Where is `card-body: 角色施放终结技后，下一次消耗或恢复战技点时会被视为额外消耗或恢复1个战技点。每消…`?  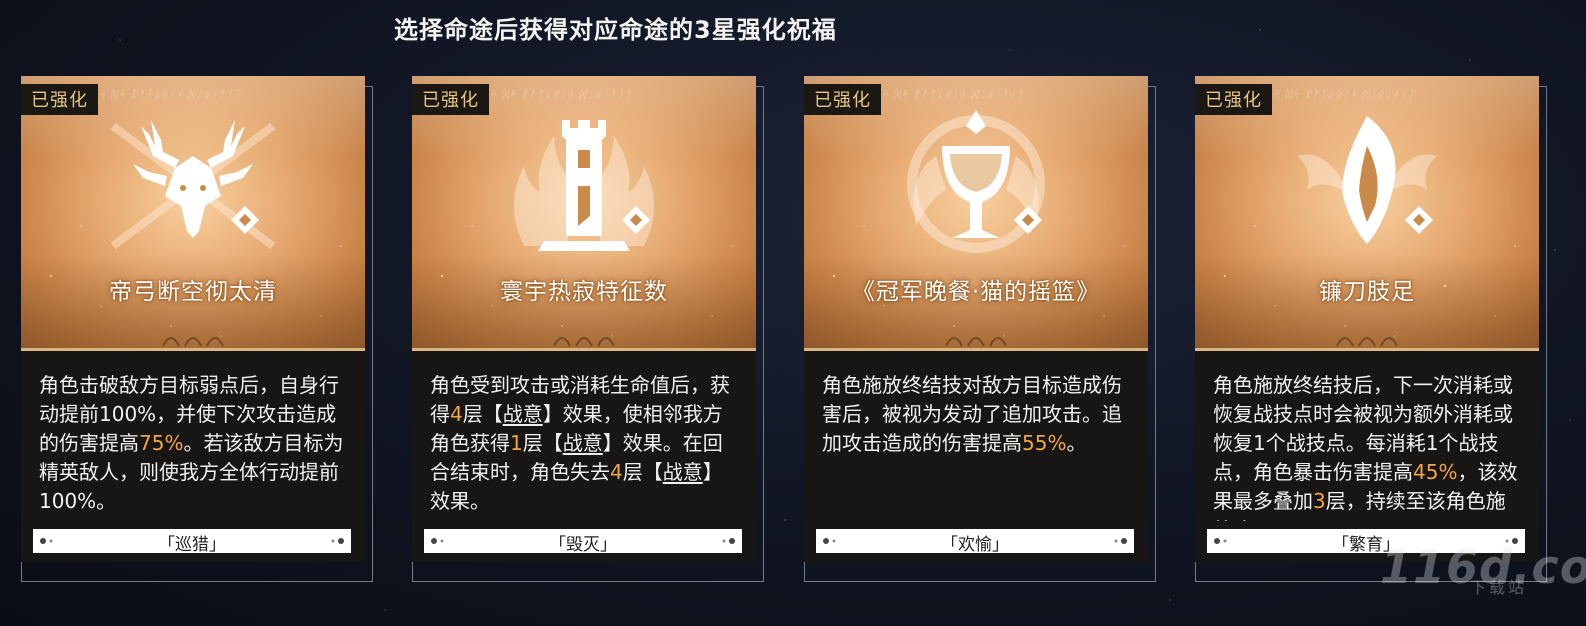 card-body: 角色施放终结技后，下一次消耗或恢复战技点时会被视为额外消耗或恢复1个战技点。每消… is located at coordinates (1367, 456).